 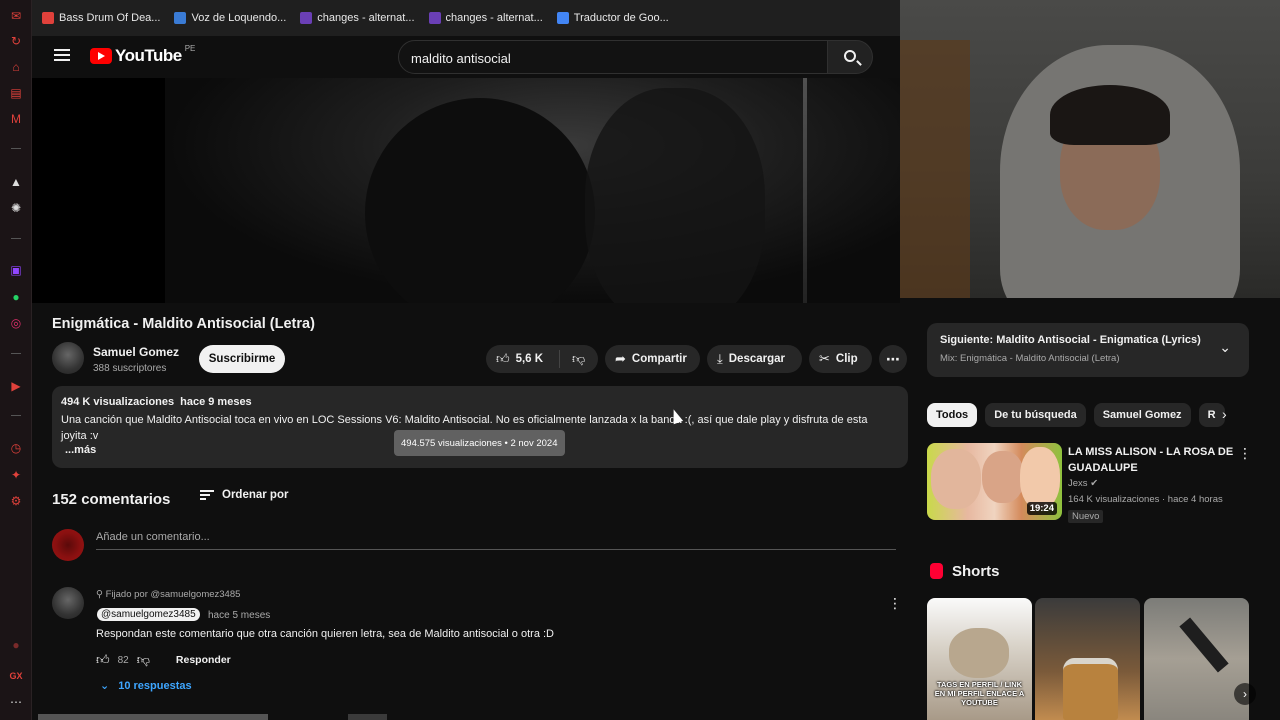 What do you see at coordinates (159, 402) in the screenshot?
I see `description-meta: 494 K visualizaciones hace 9 meses` at bounding box center [159, 402].